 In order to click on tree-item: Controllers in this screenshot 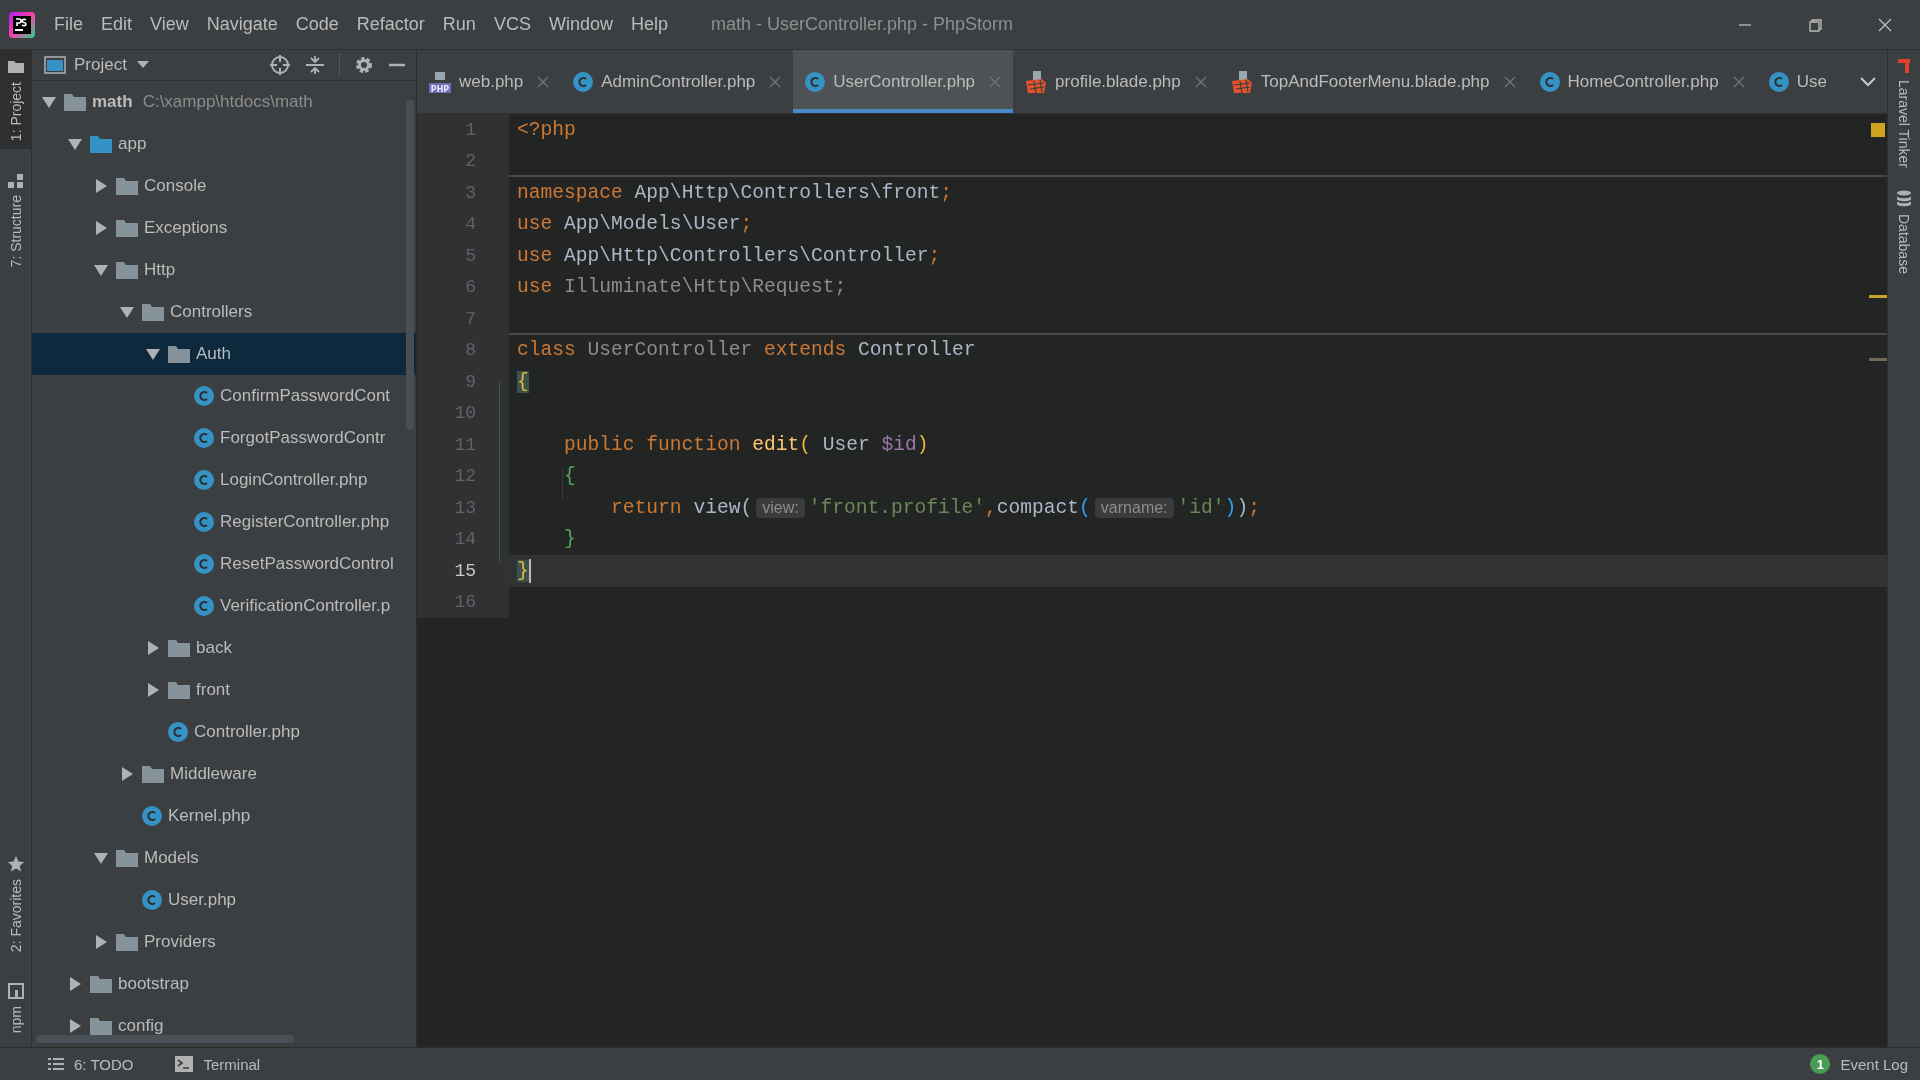, I will do `click(224, 312)`.